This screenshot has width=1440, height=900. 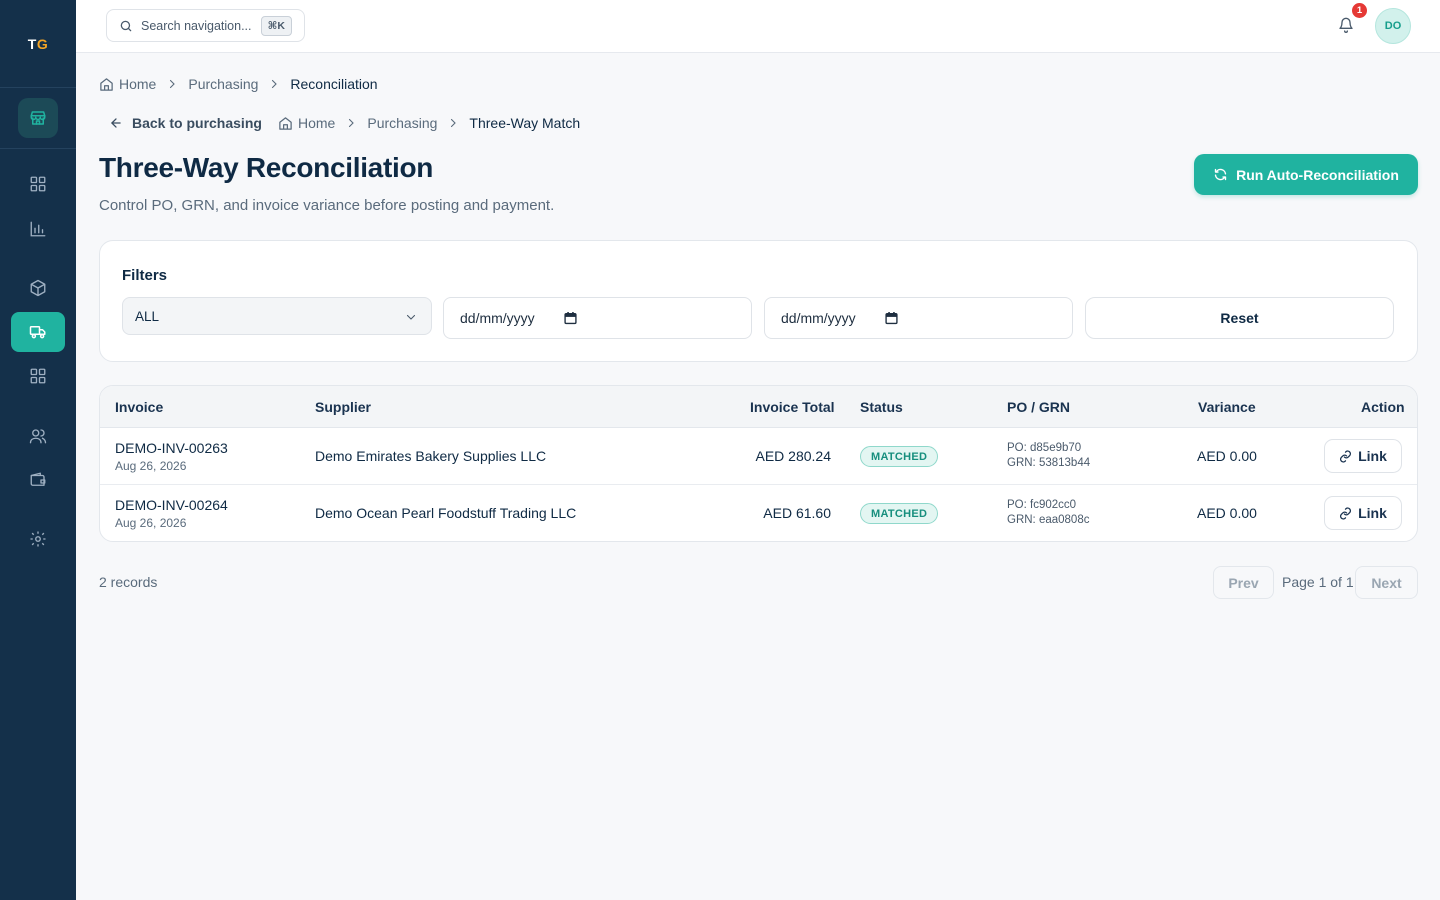 What do you see at coordinates (1048, 456) in the screenshot?
I see `po-grn-refs: PO: d85e9b70 GRN: 53813b44` at bounding box center [1048, 456].